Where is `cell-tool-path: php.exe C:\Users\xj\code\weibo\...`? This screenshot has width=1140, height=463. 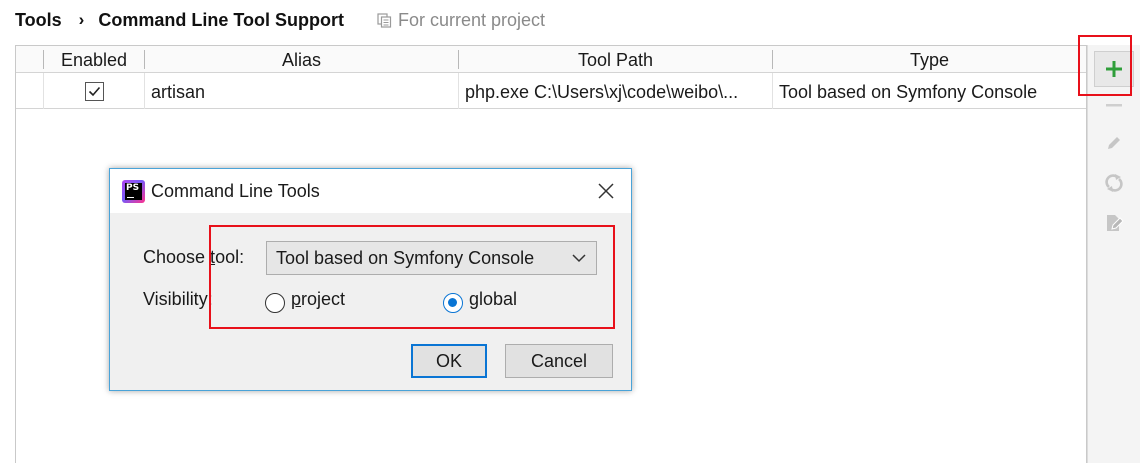 cell-tool-path: php.exe C:\Users\xj\code\weibo\... is located at coordinates (617, 91).